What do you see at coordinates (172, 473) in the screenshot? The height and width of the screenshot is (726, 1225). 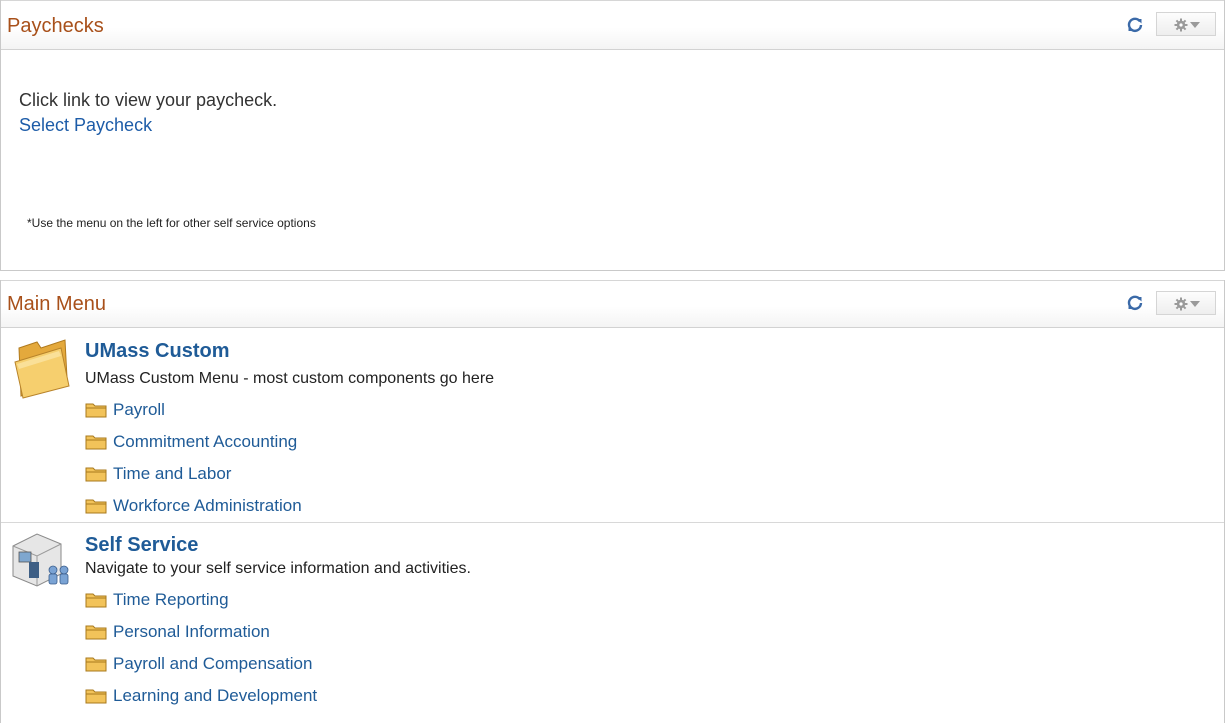 I see `menu-item-label: Time and Labor` at bounding box center [172, 473].